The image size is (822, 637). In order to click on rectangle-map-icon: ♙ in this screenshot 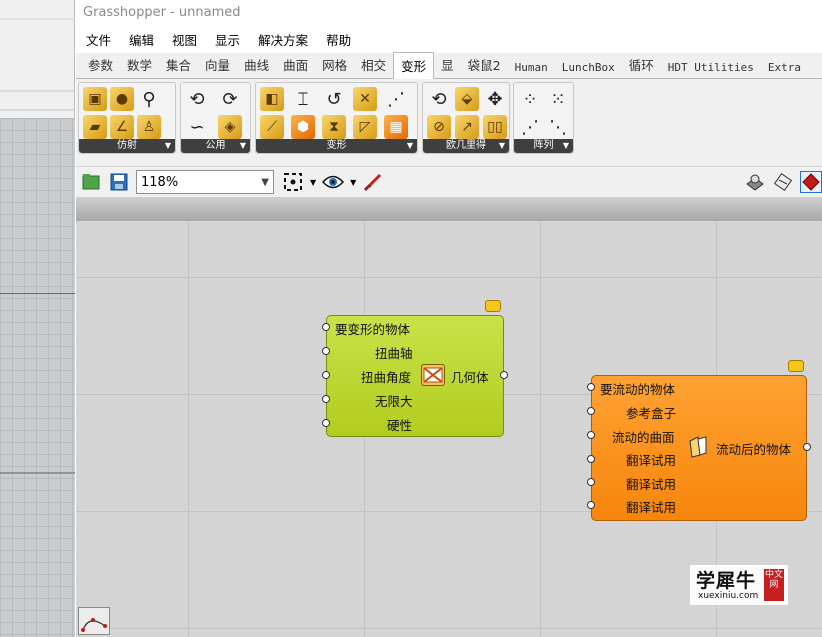, I will do `click(149, 127)`.